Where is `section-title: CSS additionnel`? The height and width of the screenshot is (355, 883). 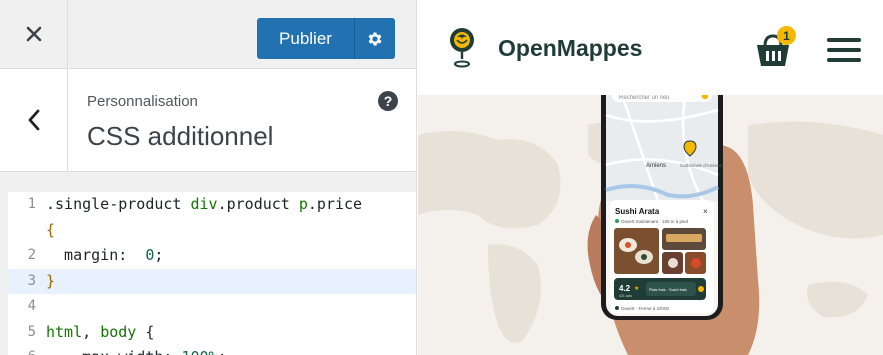
section-title: CSS additionnel is located at coordinates (180, 136).